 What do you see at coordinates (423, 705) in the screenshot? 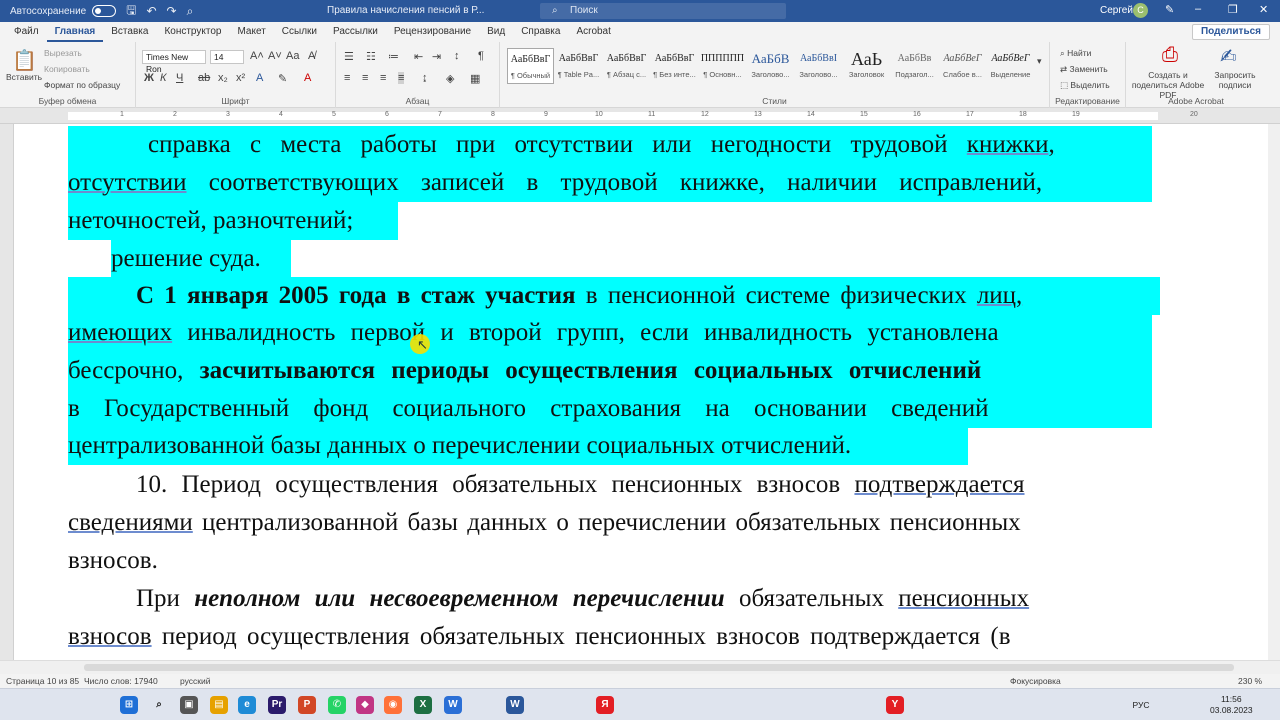
I see `excel-icon: X` at bounding box center [423, 705].